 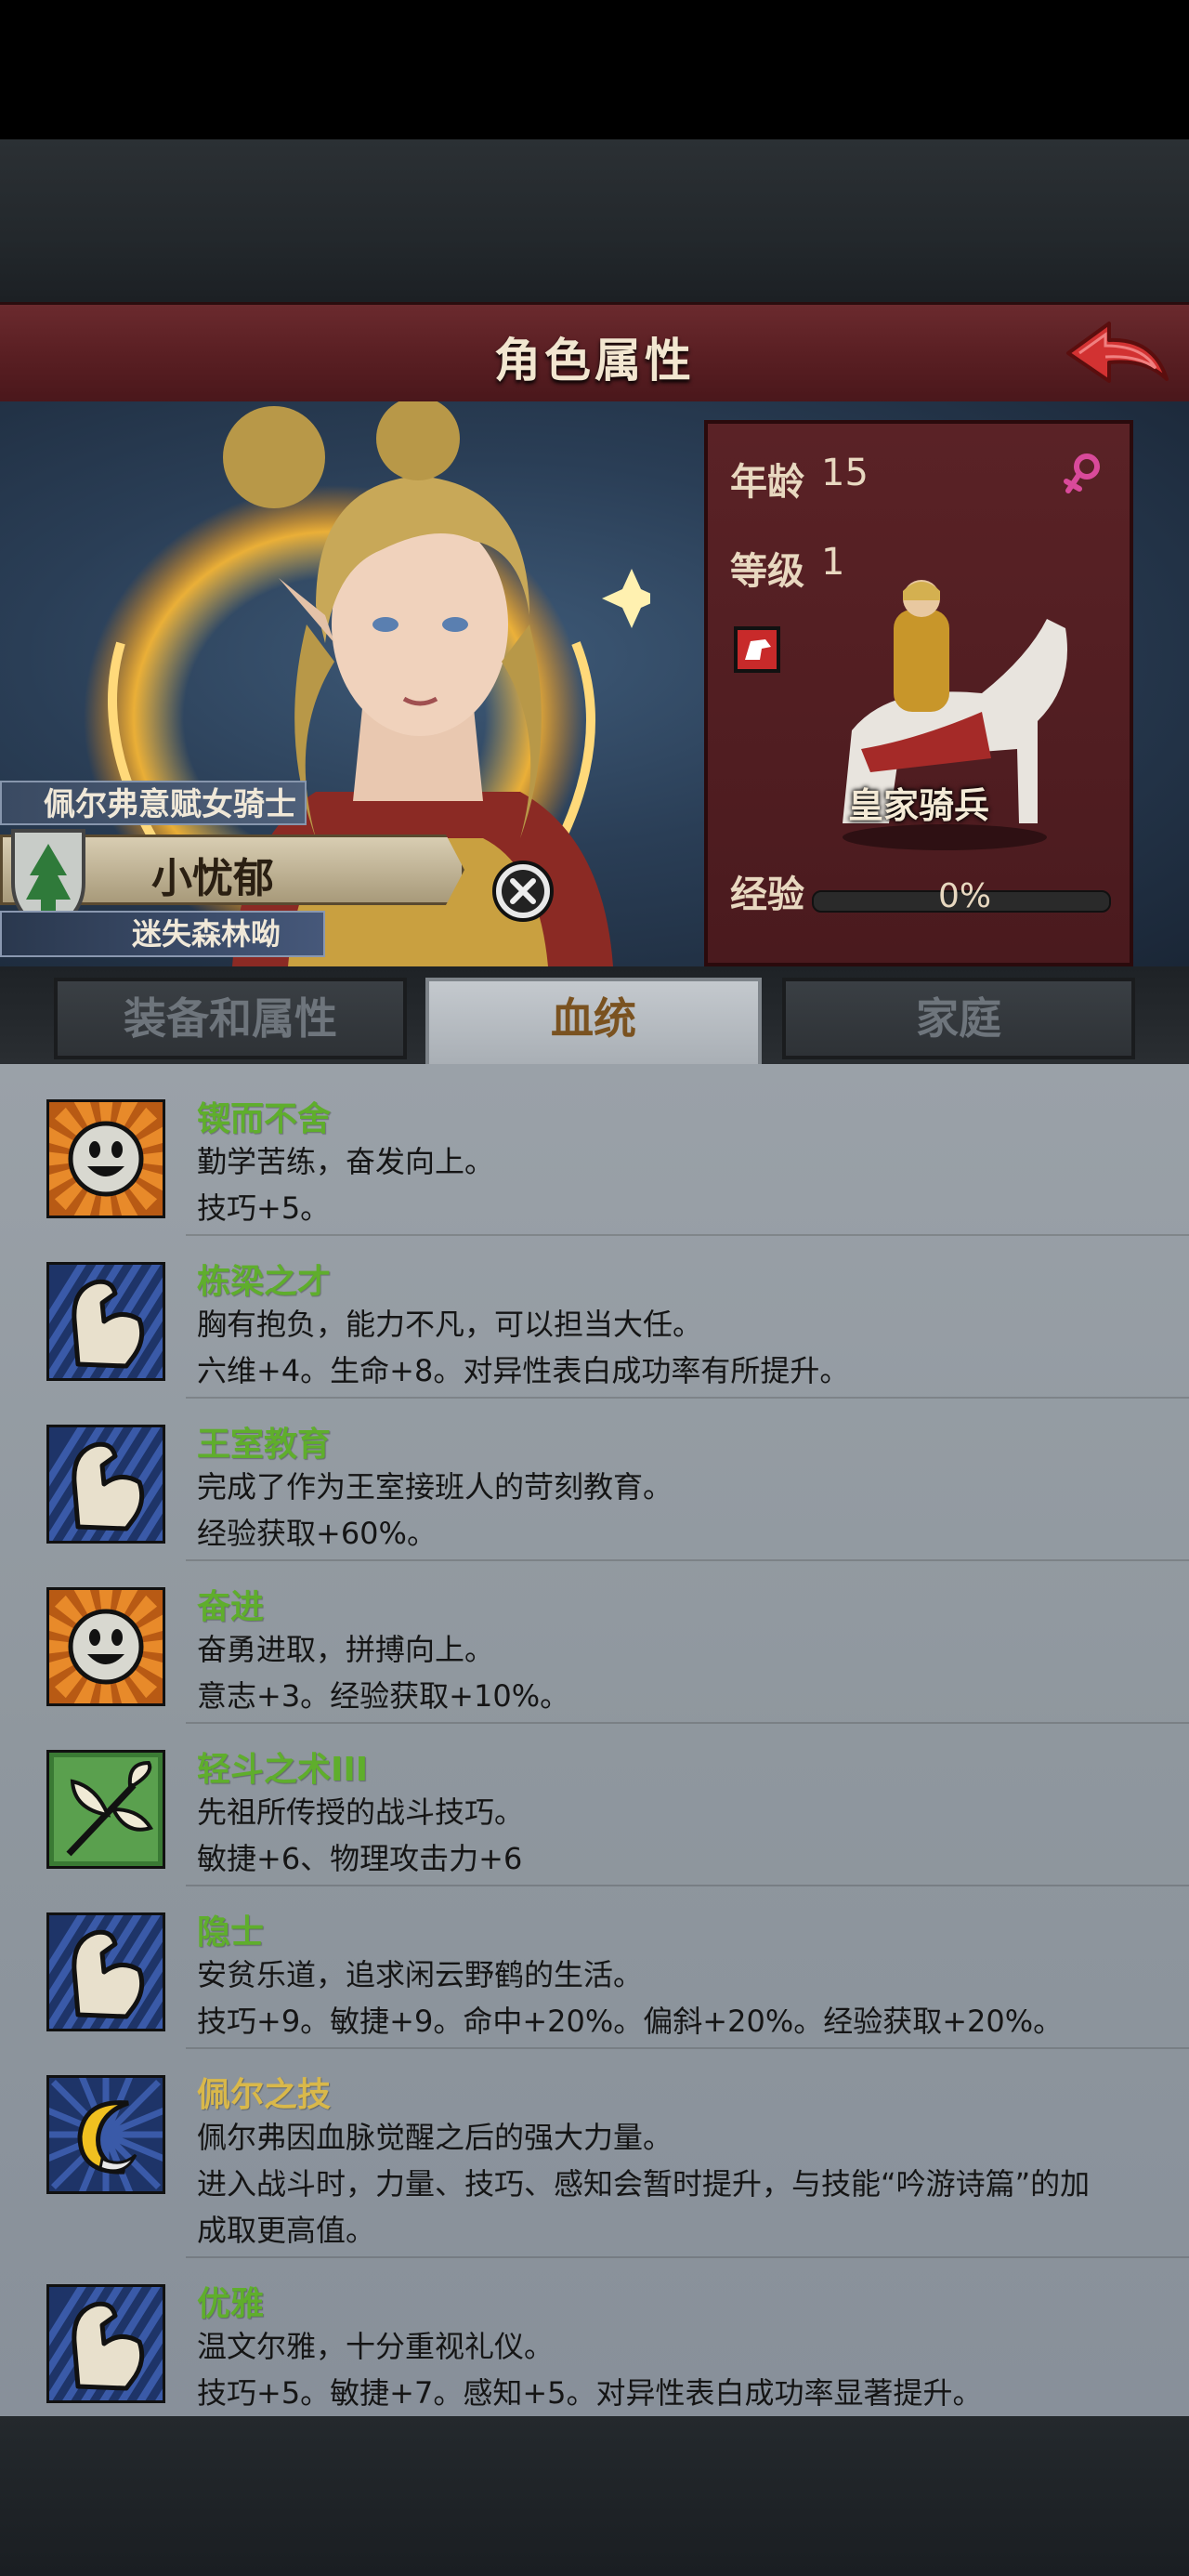 I want to click on trait-name: 佩尔之技, so click(x=264, y=2095).